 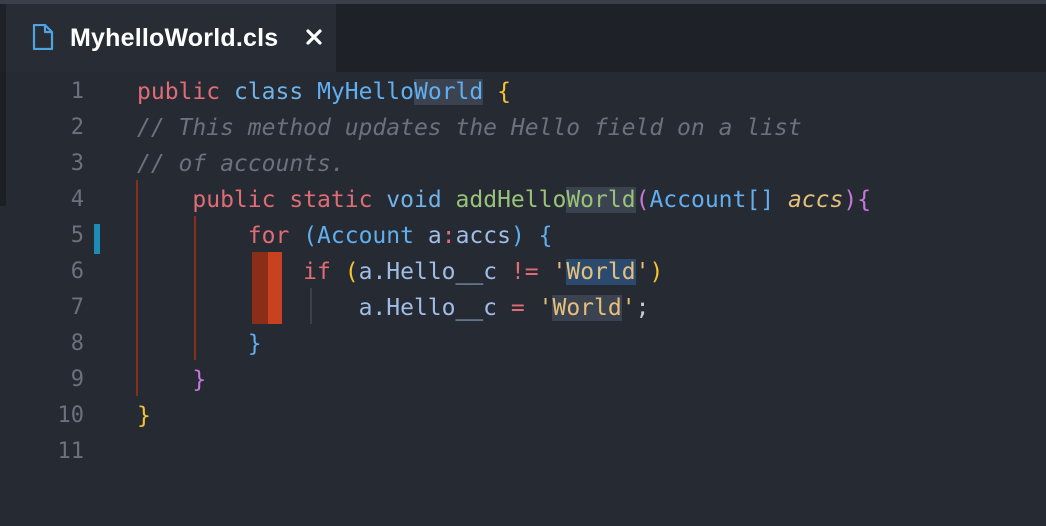 I want to click on code-token: void, so click(x=414, y=200).